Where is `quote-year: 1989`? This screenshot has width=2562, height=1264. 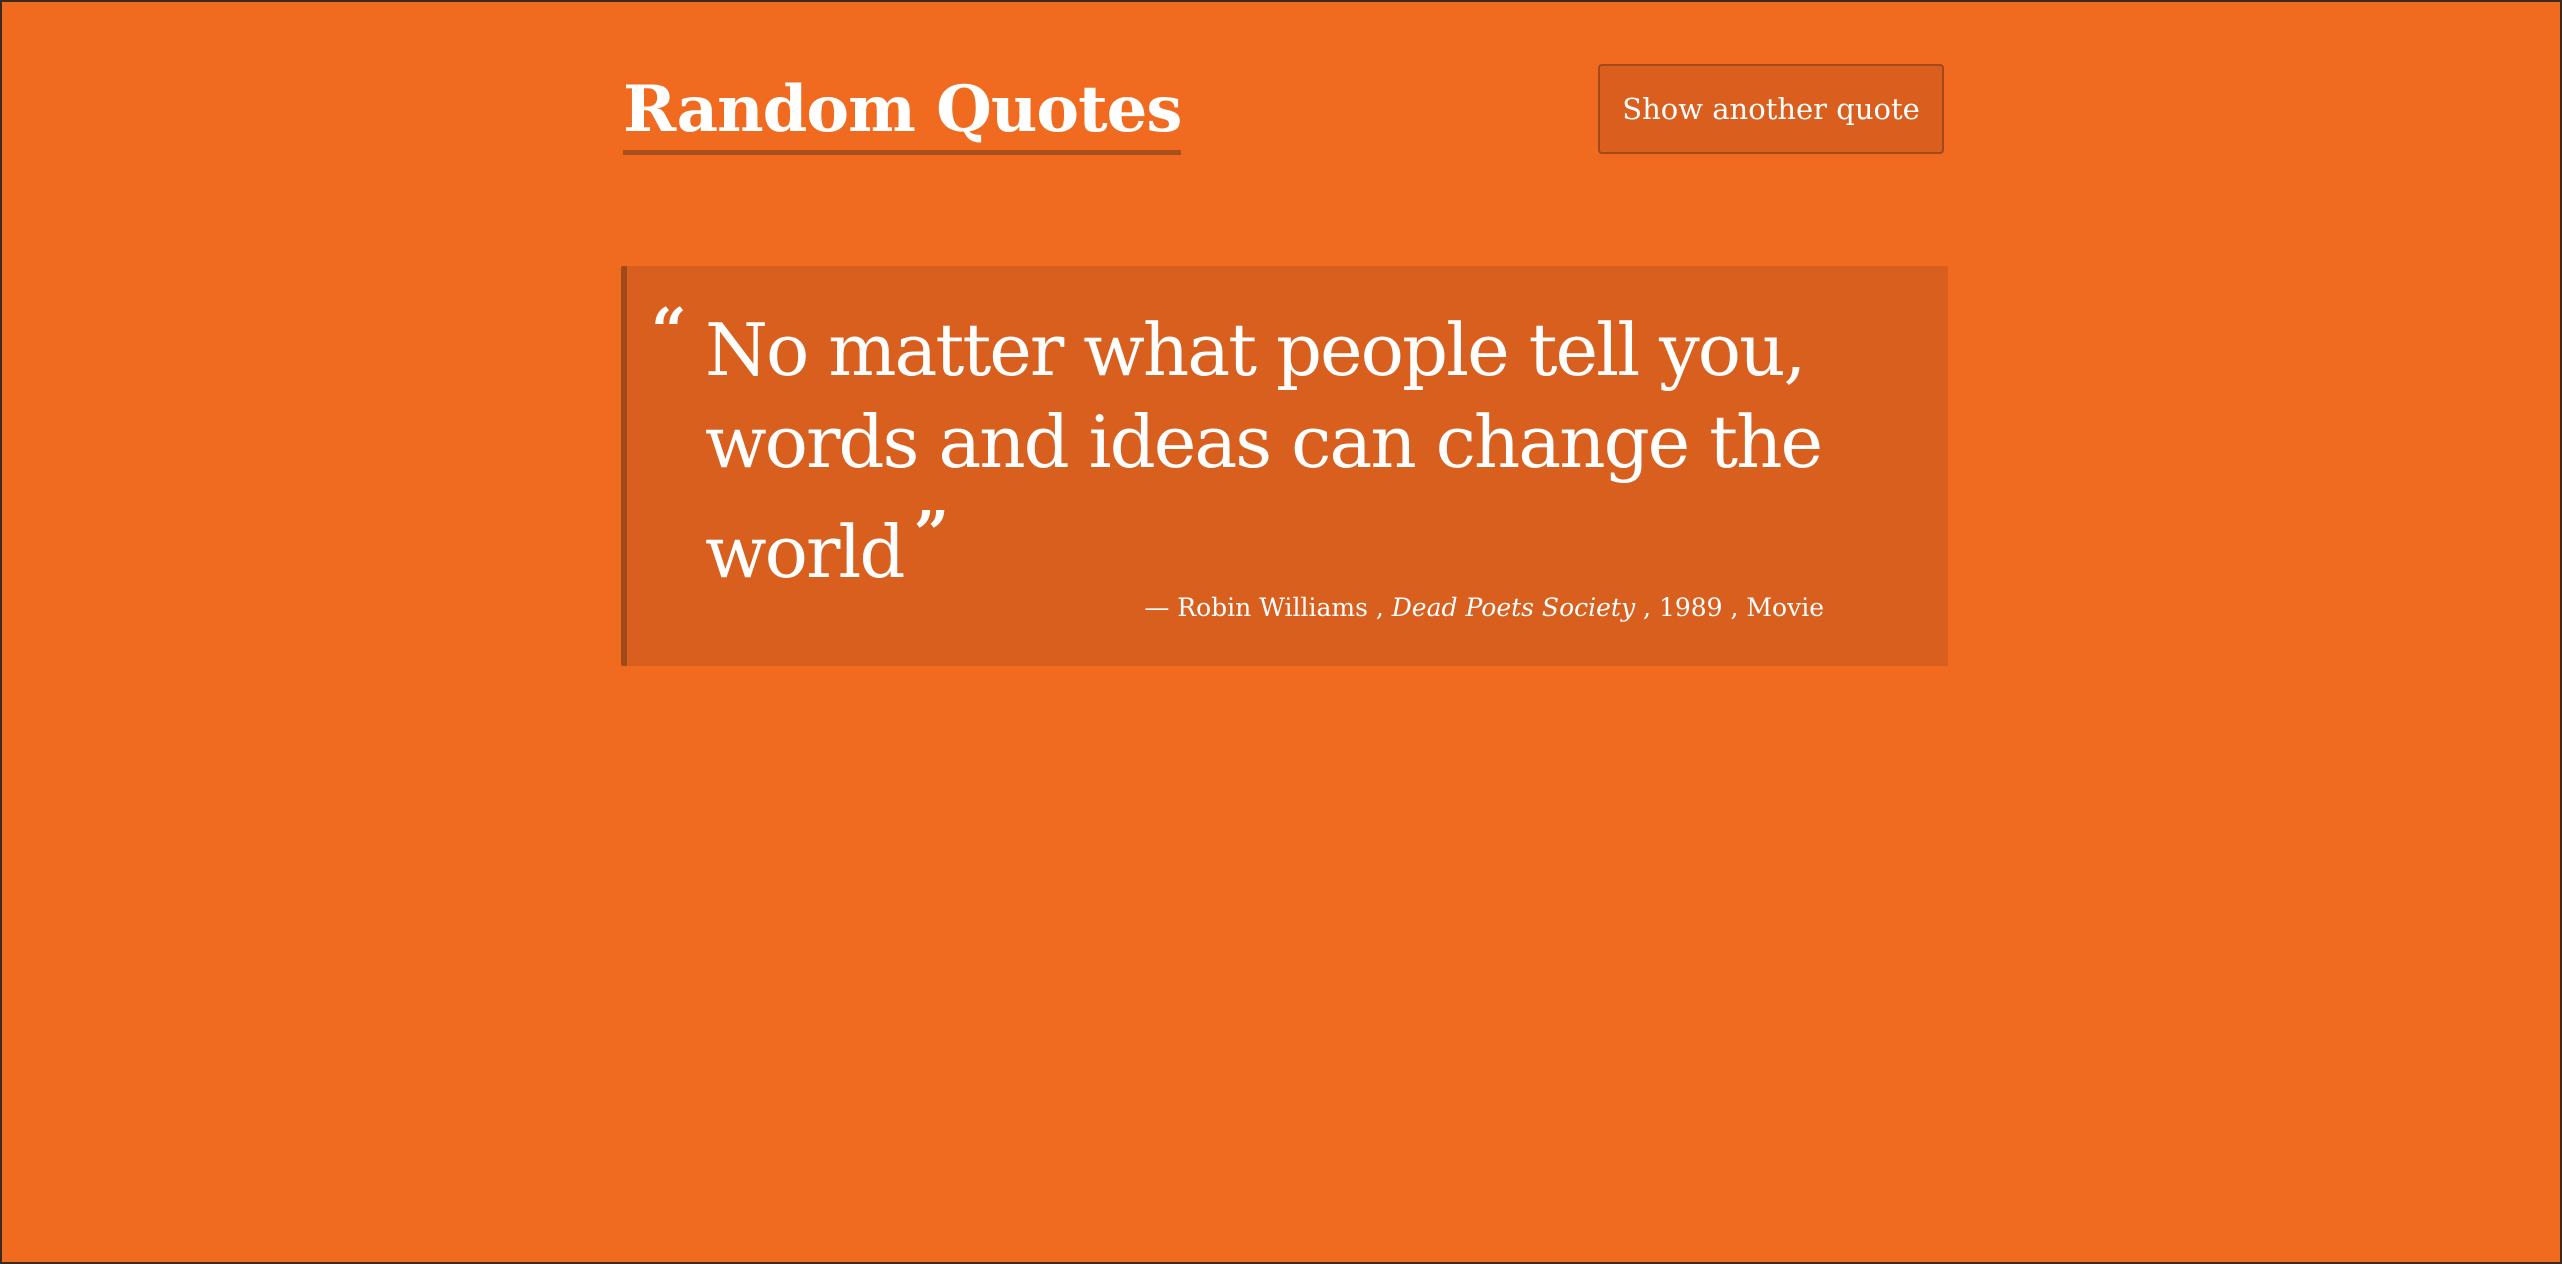 quote-year: 1989 is located at coordinates (1690, 607).